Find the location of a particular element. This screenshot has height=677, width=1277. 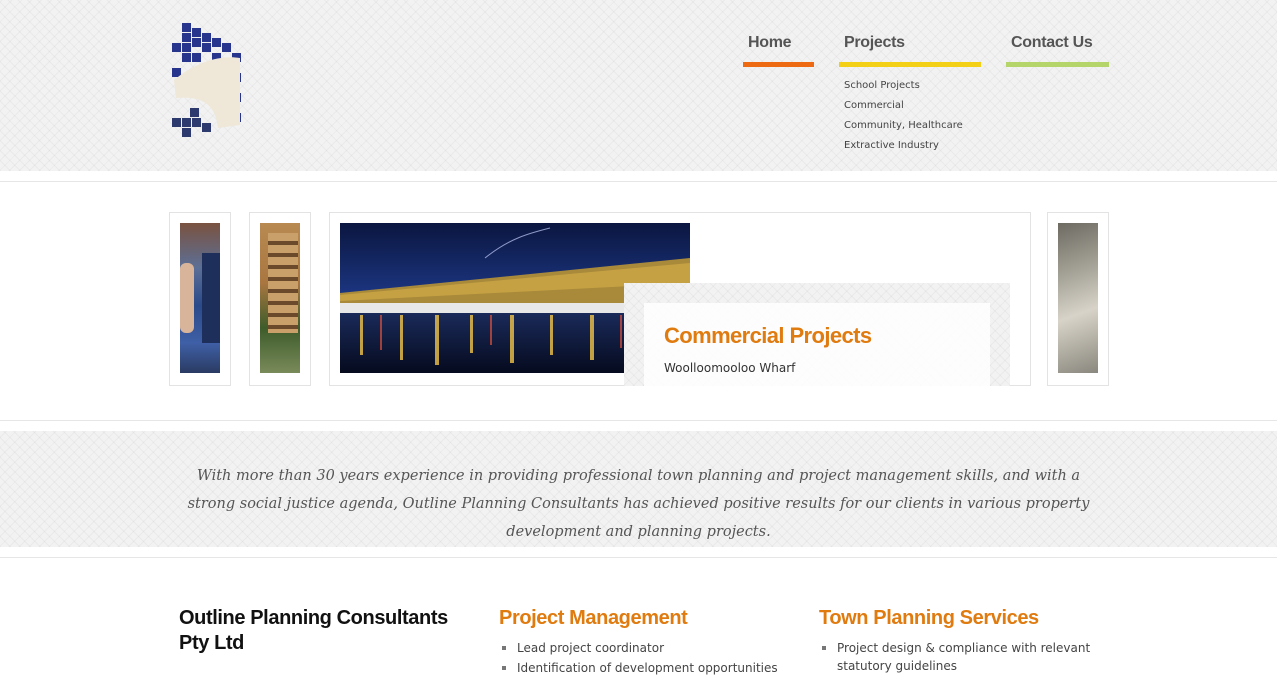

nav-label: Projects is located at coordinates (910, 47).